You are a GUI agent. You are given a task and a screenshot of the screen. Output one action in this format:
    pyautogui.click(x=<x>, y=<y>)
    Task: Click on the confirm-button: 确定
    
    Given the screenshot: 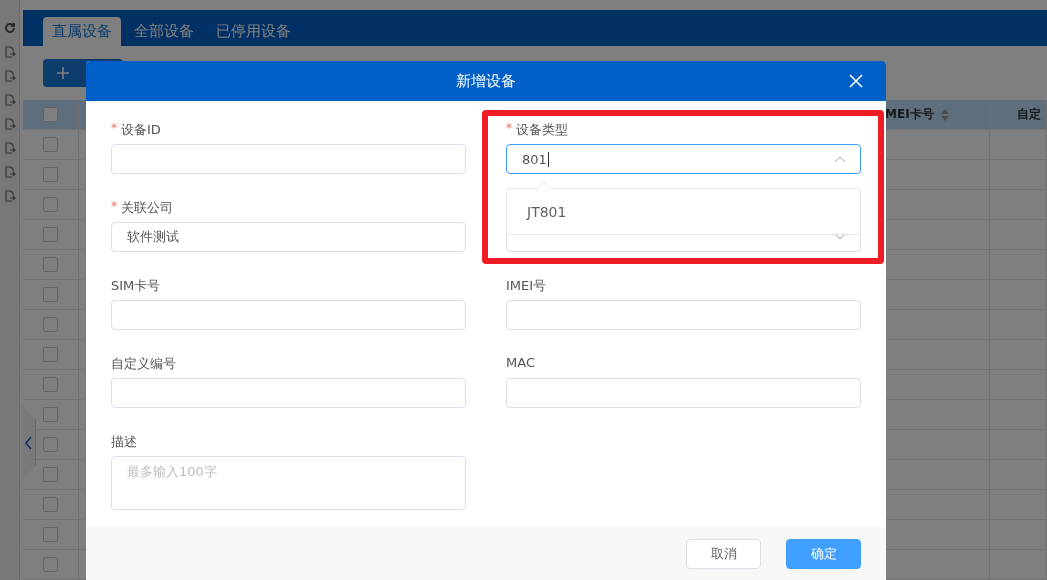 What is the action you would take?
    pyautogui.click(x=823, y=553)
    